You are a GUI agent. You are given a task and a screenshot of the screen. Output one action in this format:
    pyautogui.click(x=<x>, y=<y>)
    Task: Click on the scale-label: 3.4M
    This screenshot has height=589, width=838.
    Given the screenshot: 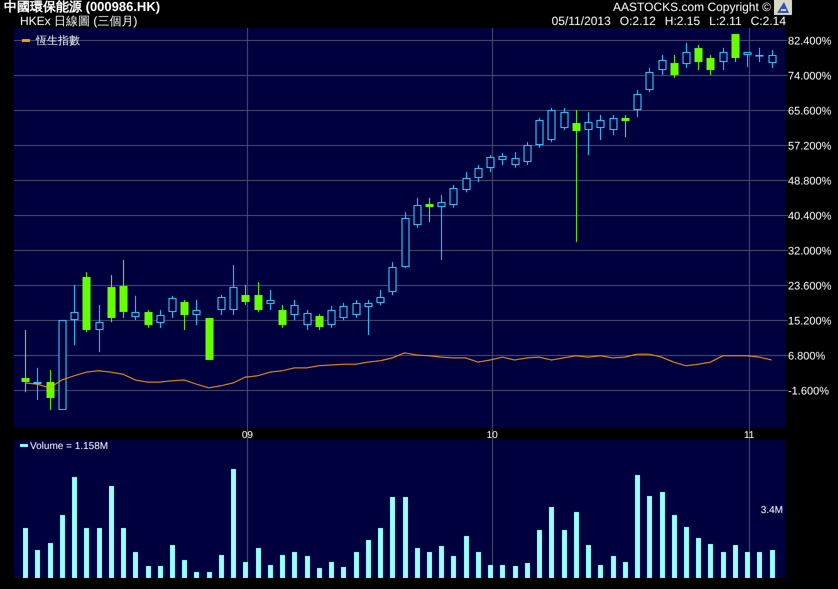 What is the action you would take?
    pyautogui.click(x=771, y=510)
    